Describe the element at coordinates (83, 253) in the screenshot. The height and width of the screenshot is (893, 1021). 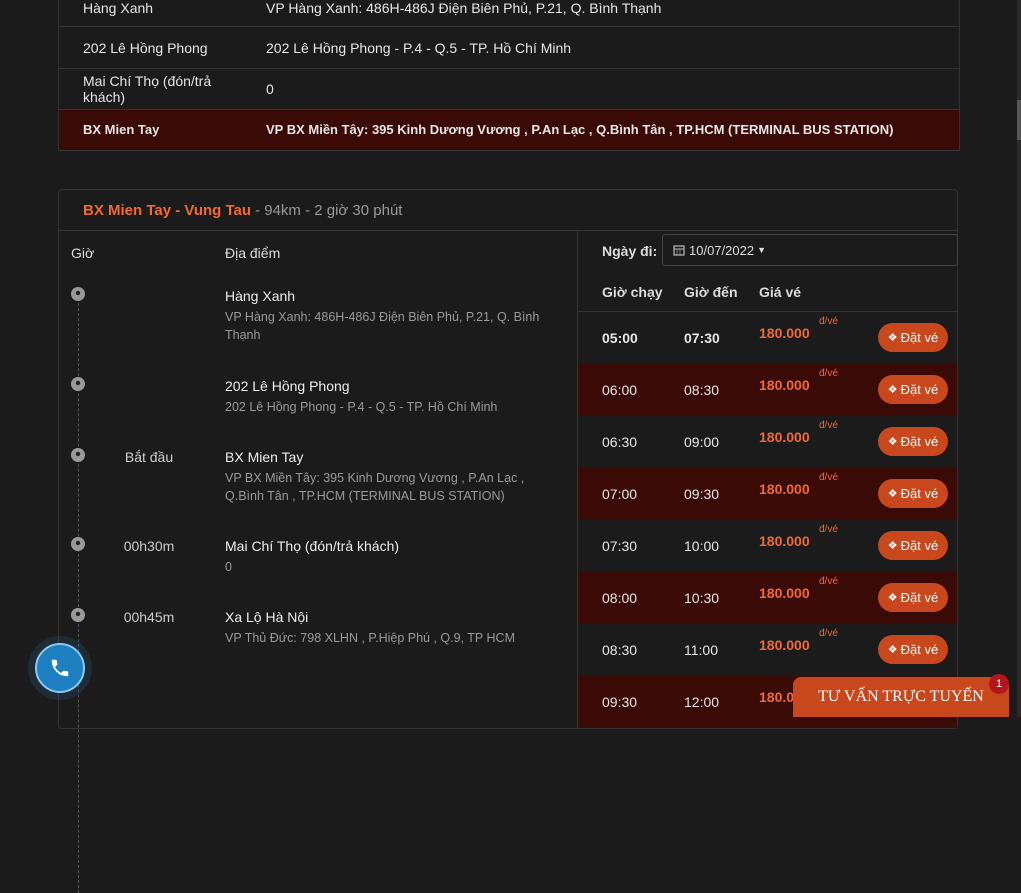
I see `col-time-header: Giờ` at that location.